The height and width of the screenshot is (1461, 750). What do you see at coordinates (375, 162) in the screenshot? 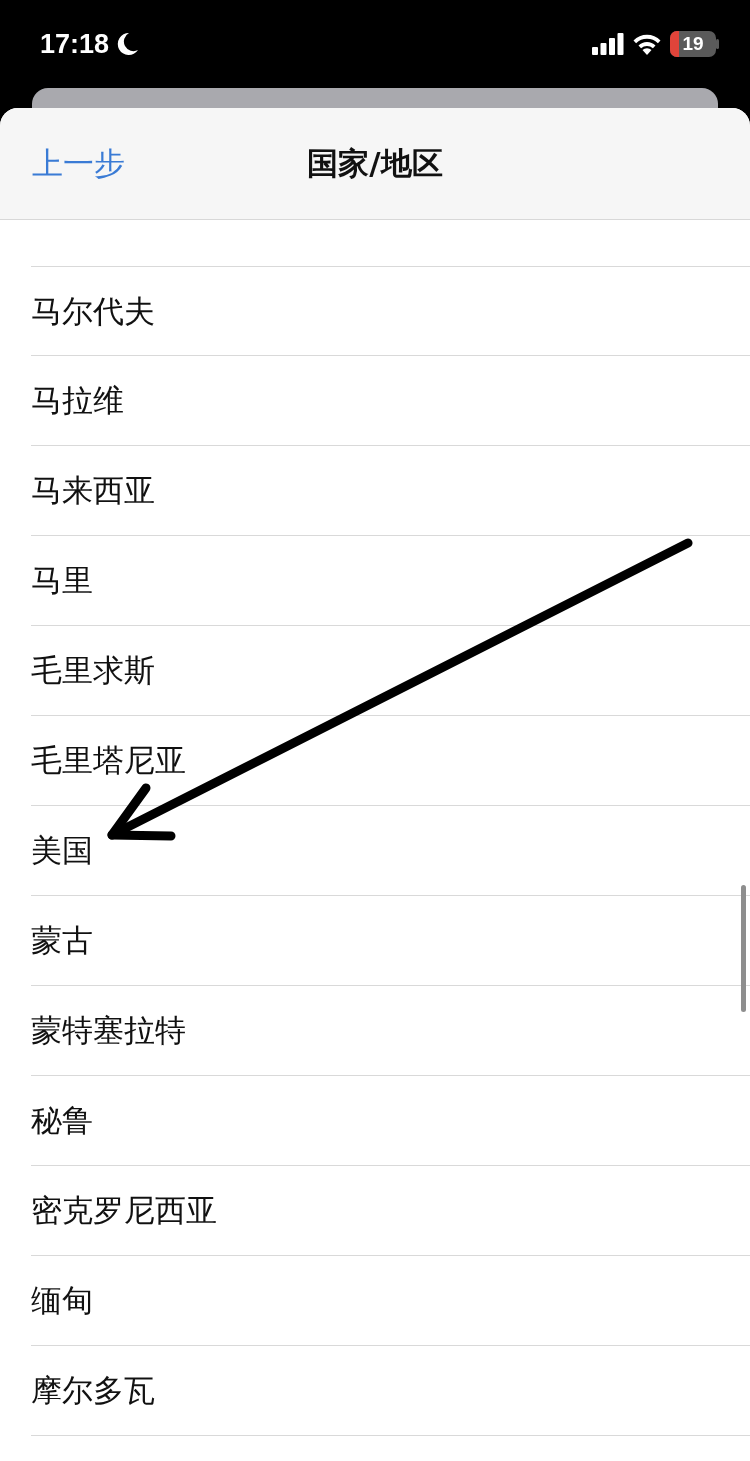
I see `page-title: 国家/地区` at bounding box center [375, 162].